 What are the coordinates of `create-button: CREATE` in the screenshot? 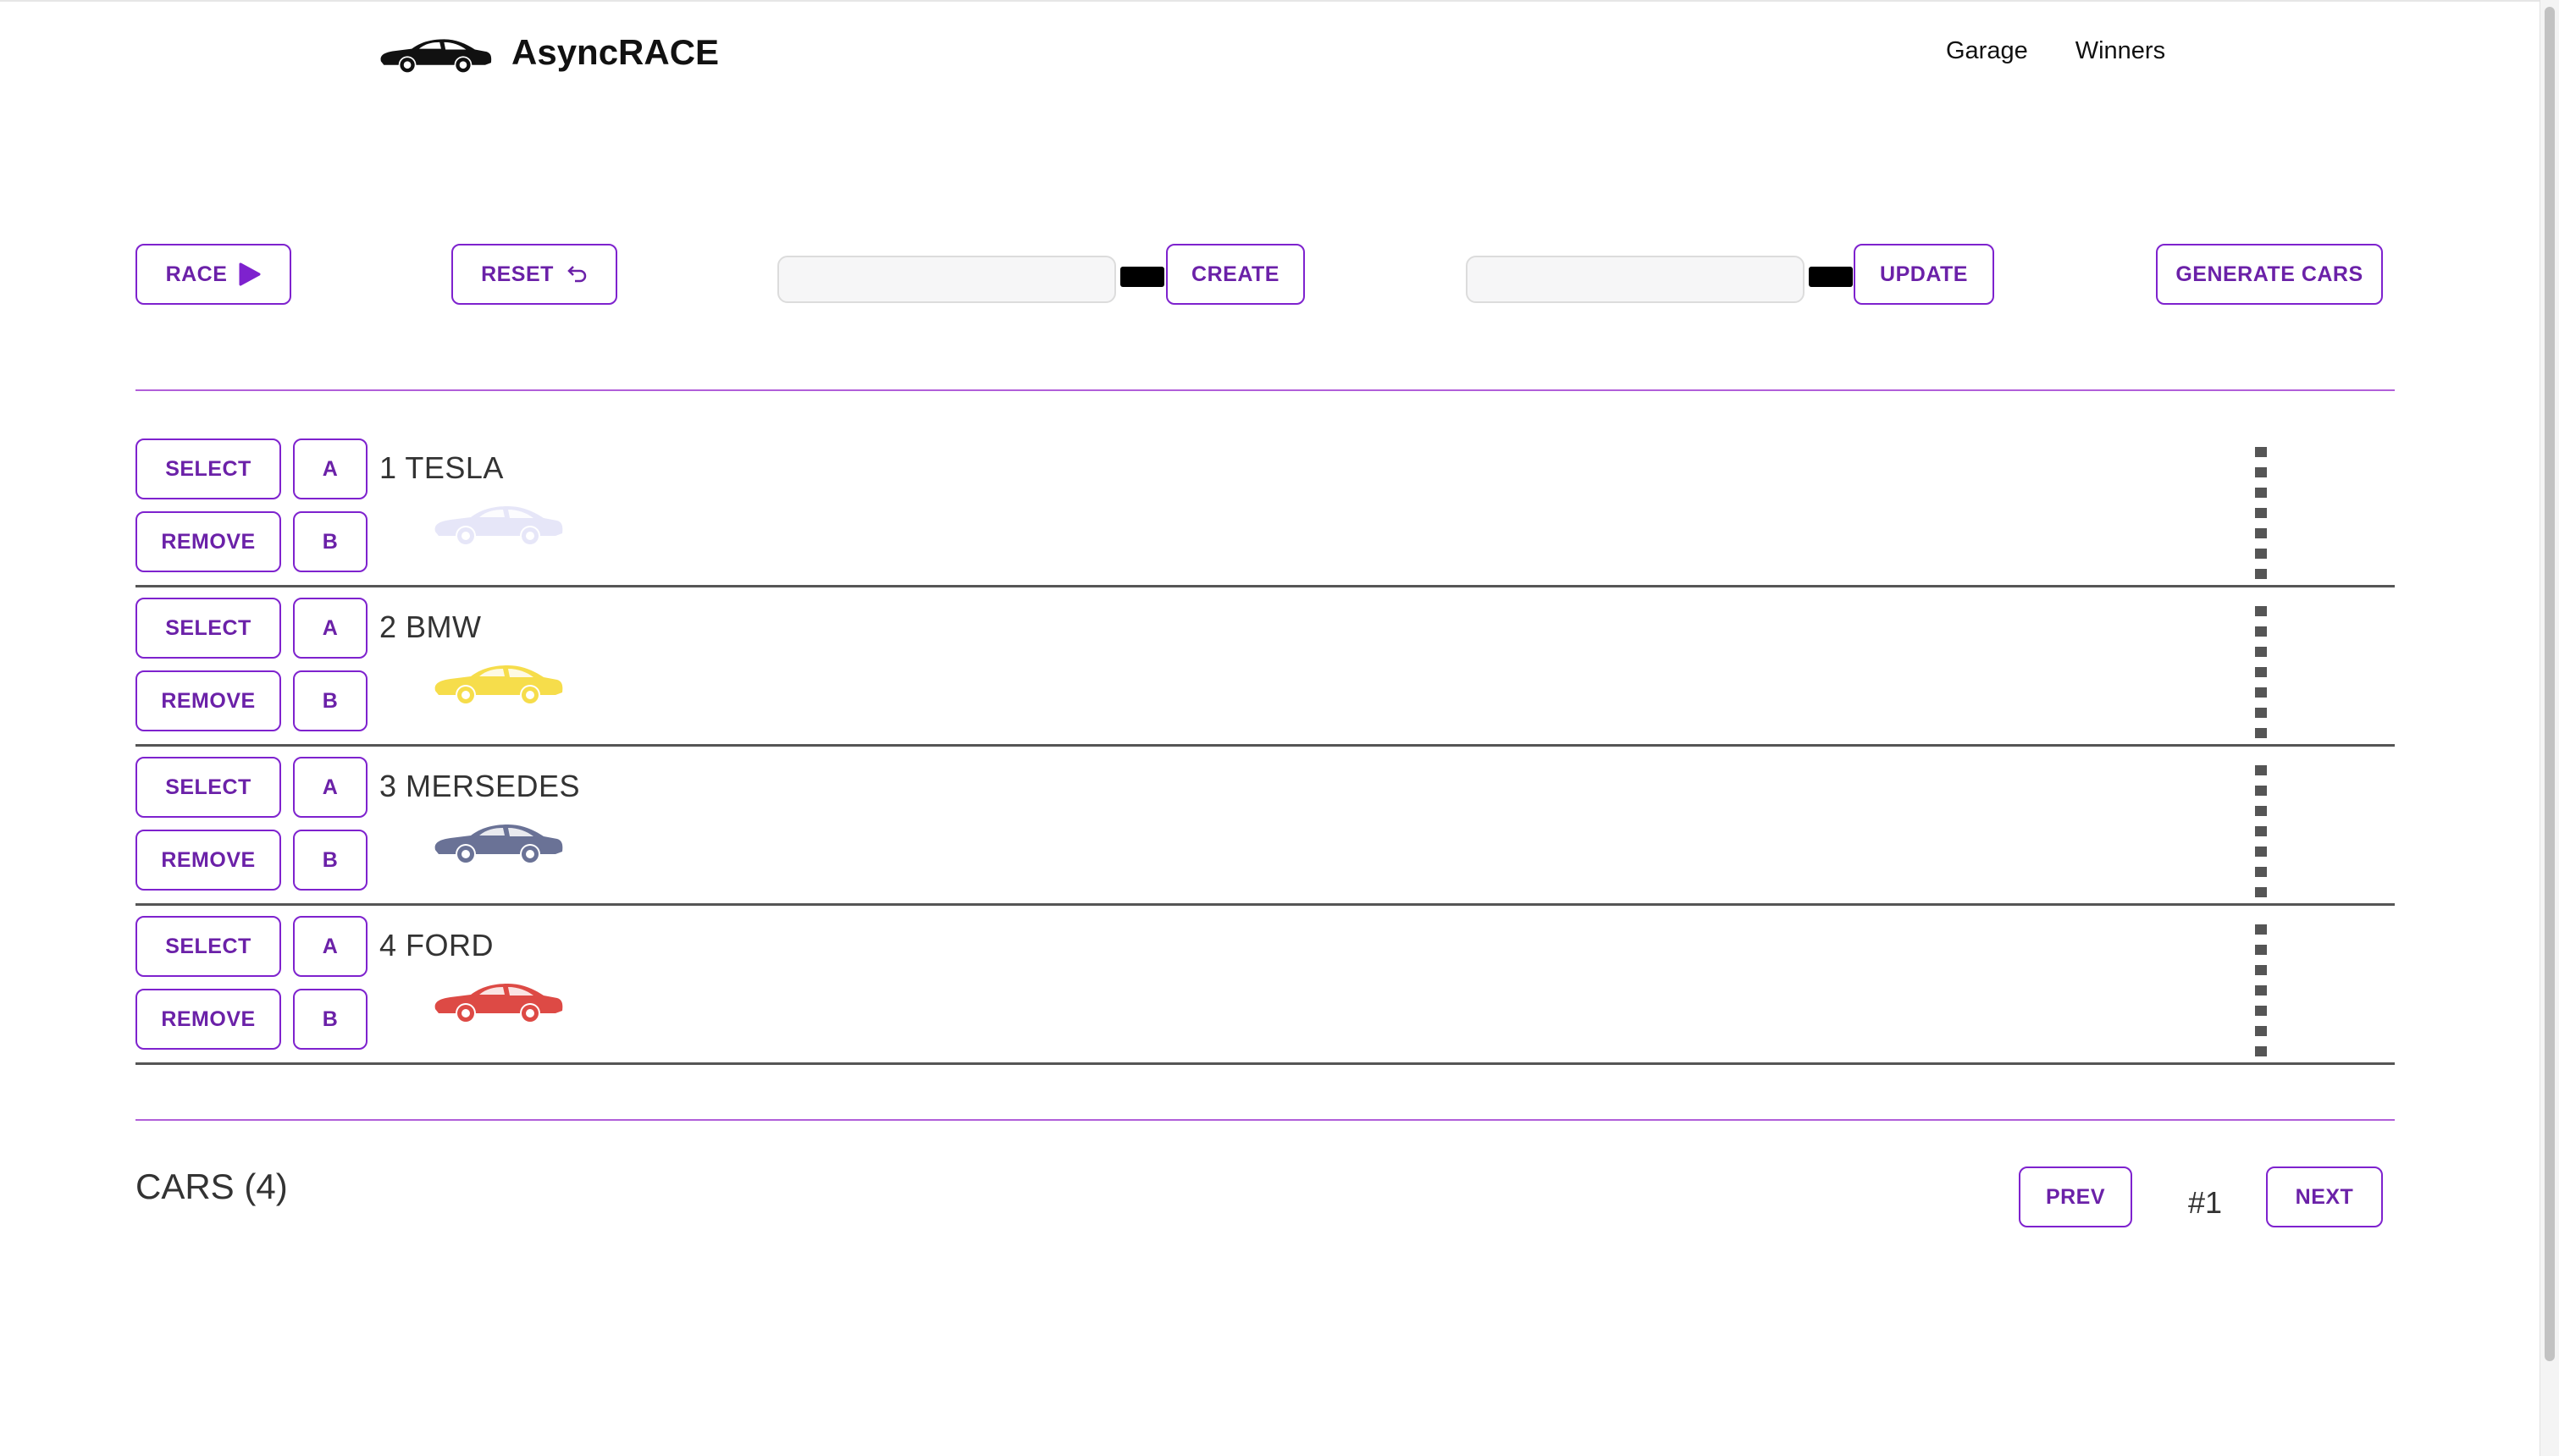 It's located at (1236, 274).